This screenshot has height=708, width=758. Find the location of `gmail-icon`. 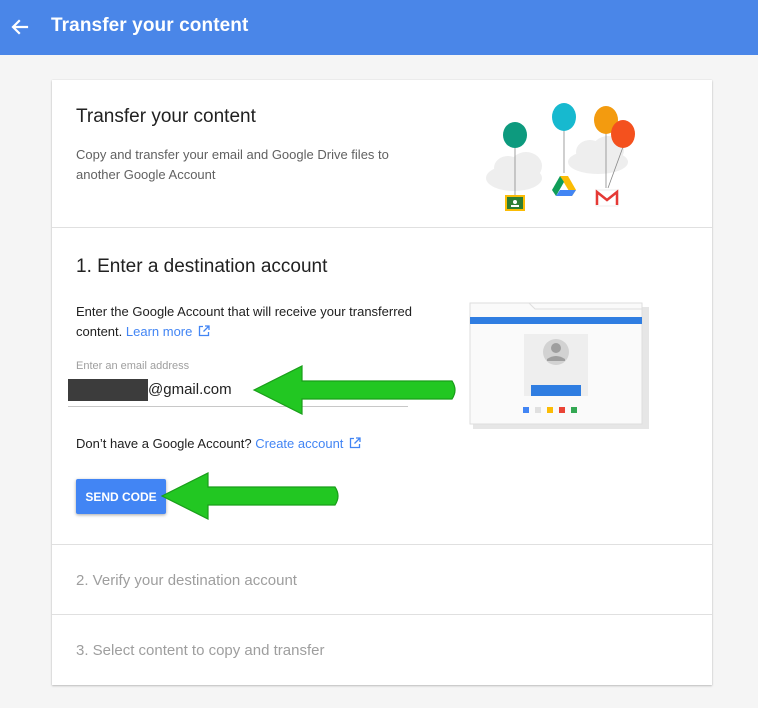

gmail-icon is located at coordinates (607, 198).